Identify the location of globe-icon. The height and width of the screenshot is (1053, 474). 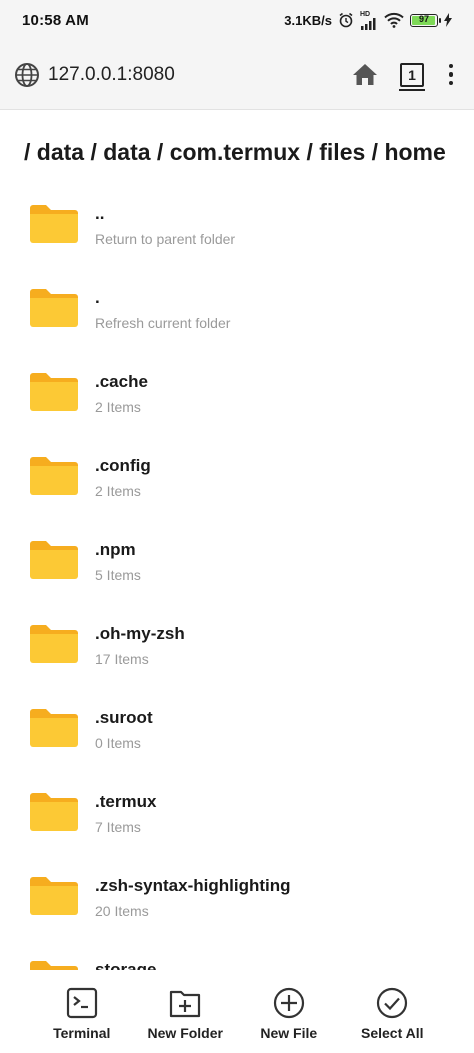
(27, 75).